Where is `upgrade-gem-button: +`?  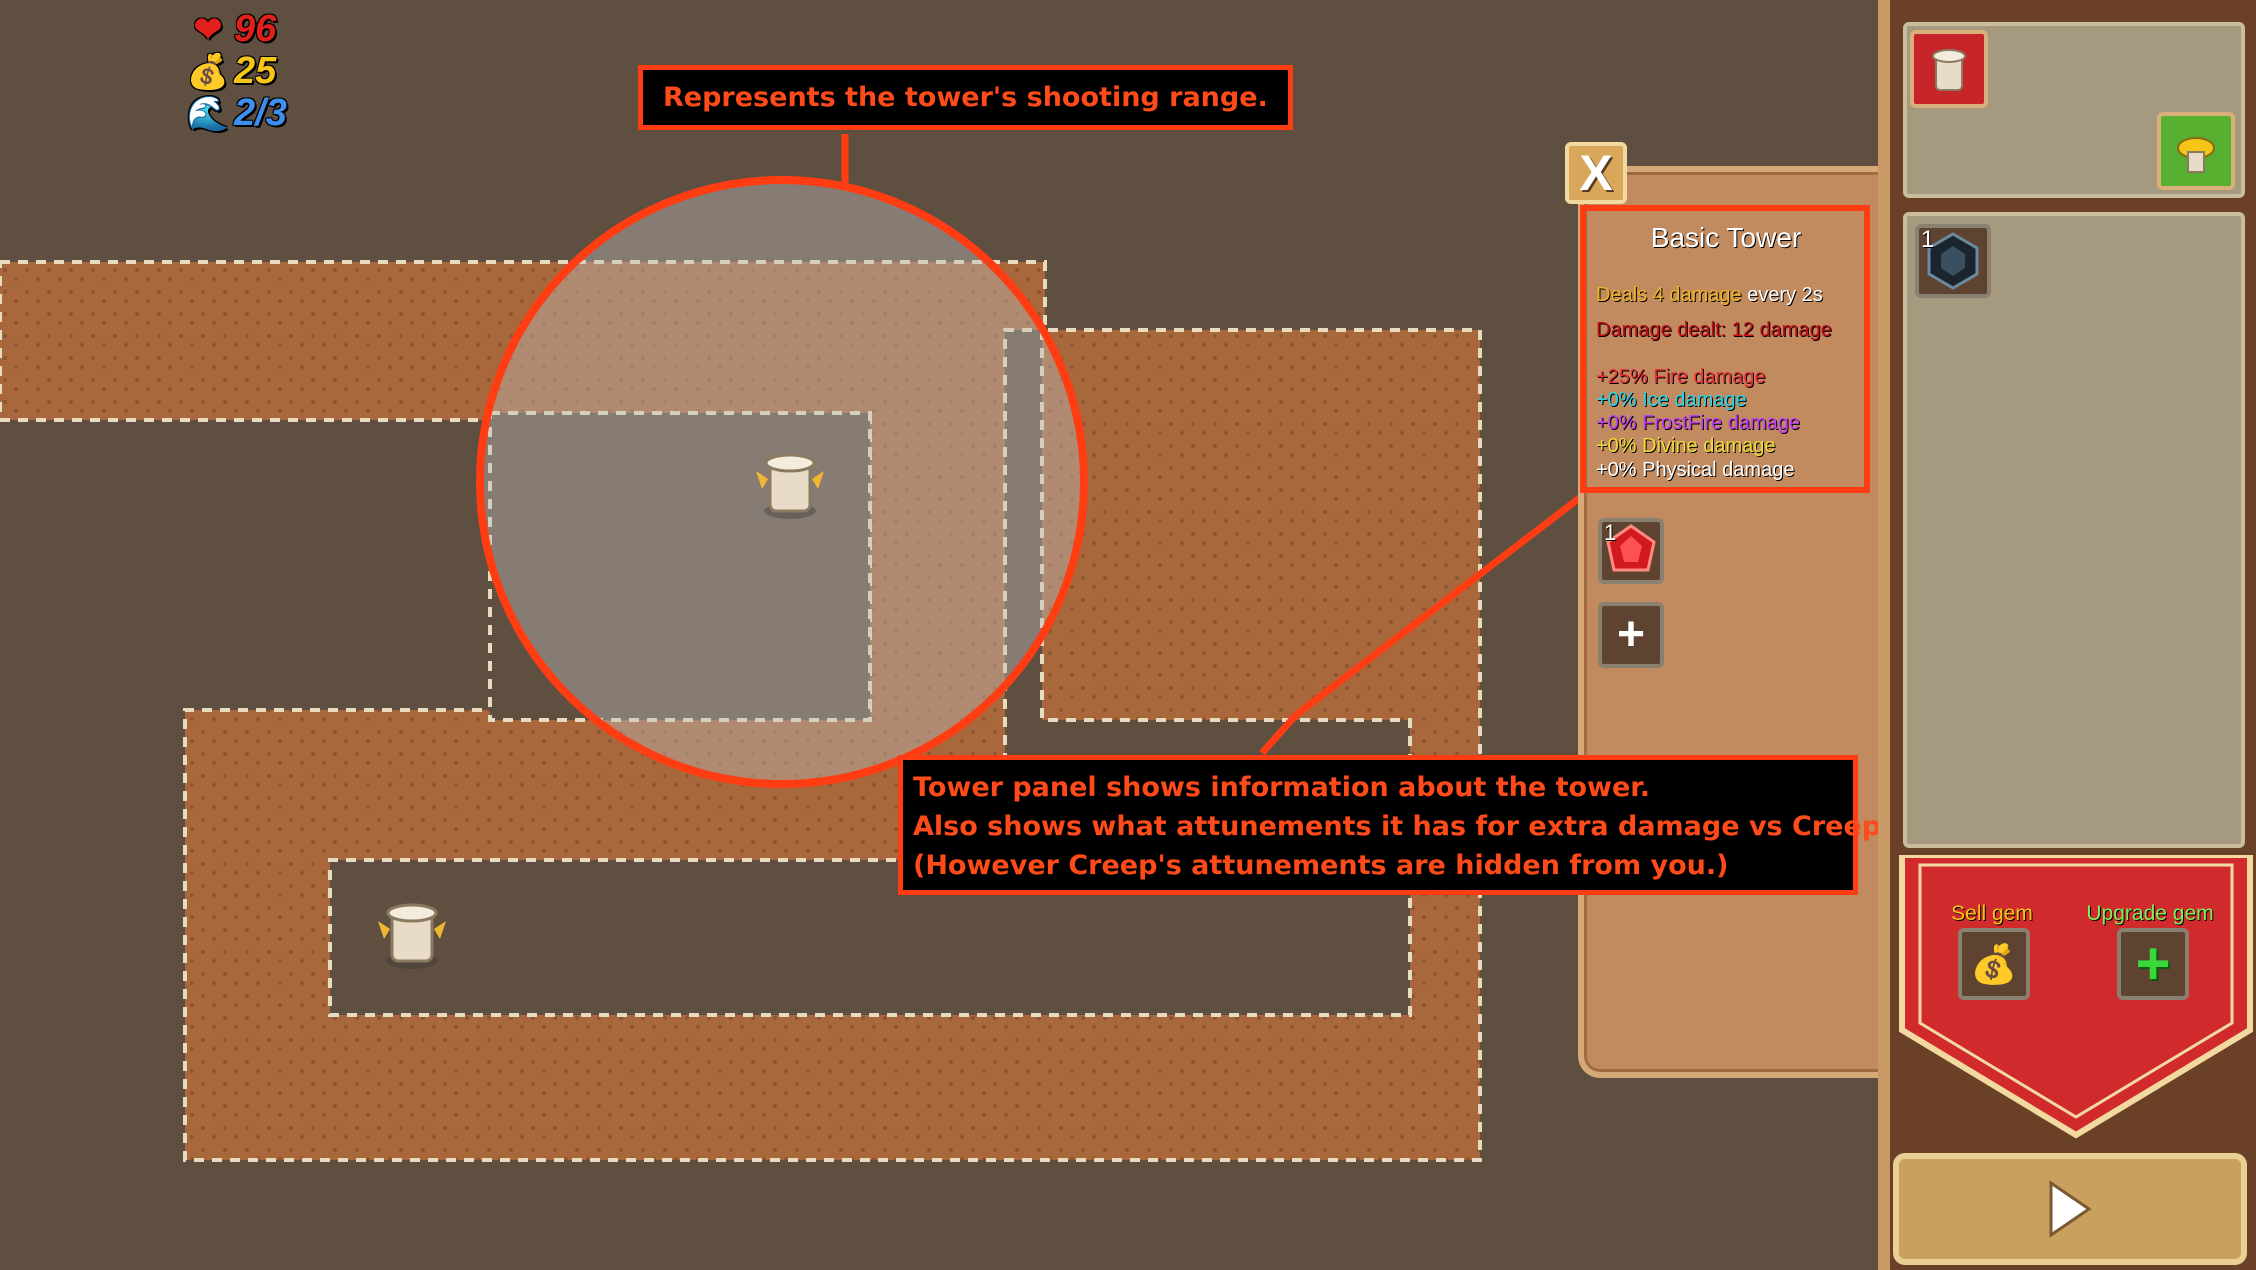 upgrade-gem-button: + is located at coordinates (2153, 964).